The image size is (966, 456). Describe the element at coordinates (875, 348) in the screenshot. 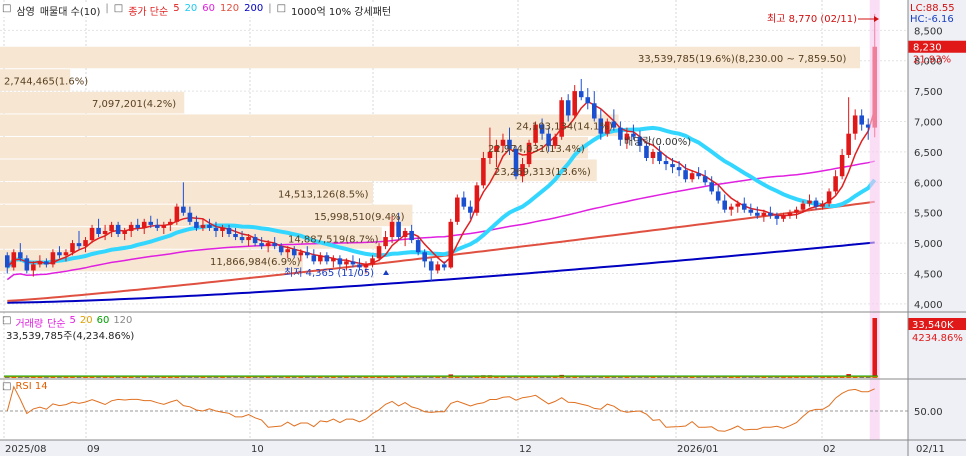

I see `volume-bar` at that location.